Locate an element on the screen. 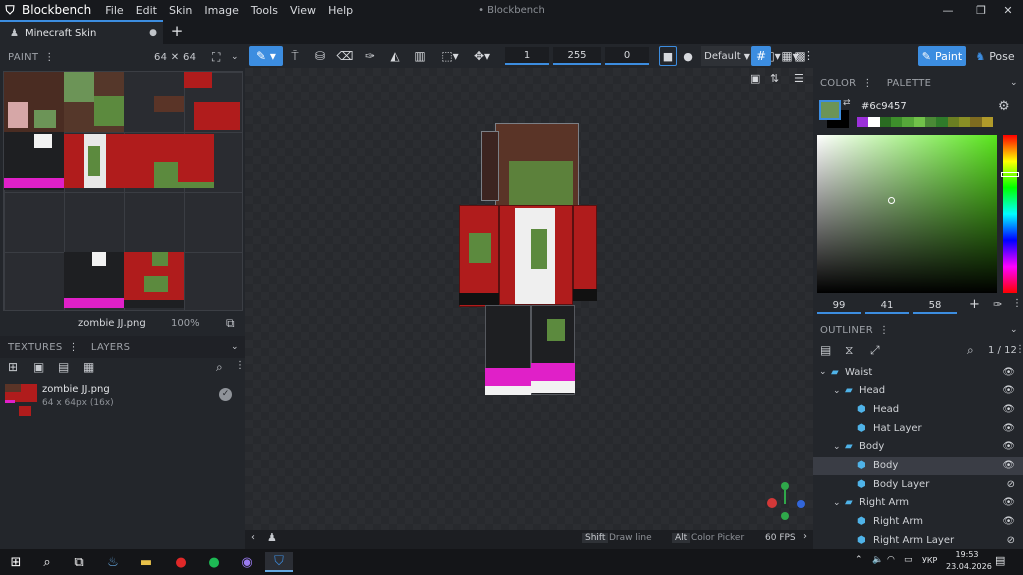  round-brush-icon: ● is located at coordinates (688, 56).